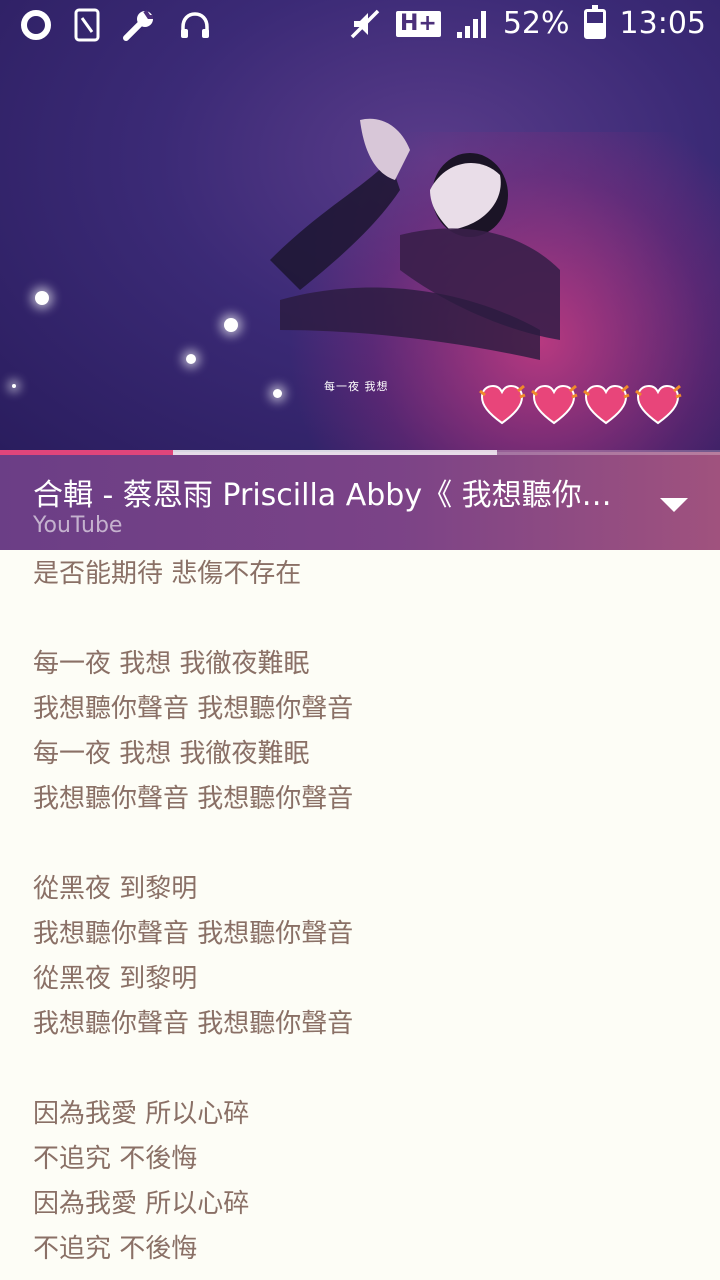 This screenshot has width=720, height=1280. What do you see at coordinates (328, 495) in the screenshot?
I see `track-title: 合輯 - 蔡恩雨 Priscilla Abby《 我想聽你聲音 》` at bounding box center [328, 495].